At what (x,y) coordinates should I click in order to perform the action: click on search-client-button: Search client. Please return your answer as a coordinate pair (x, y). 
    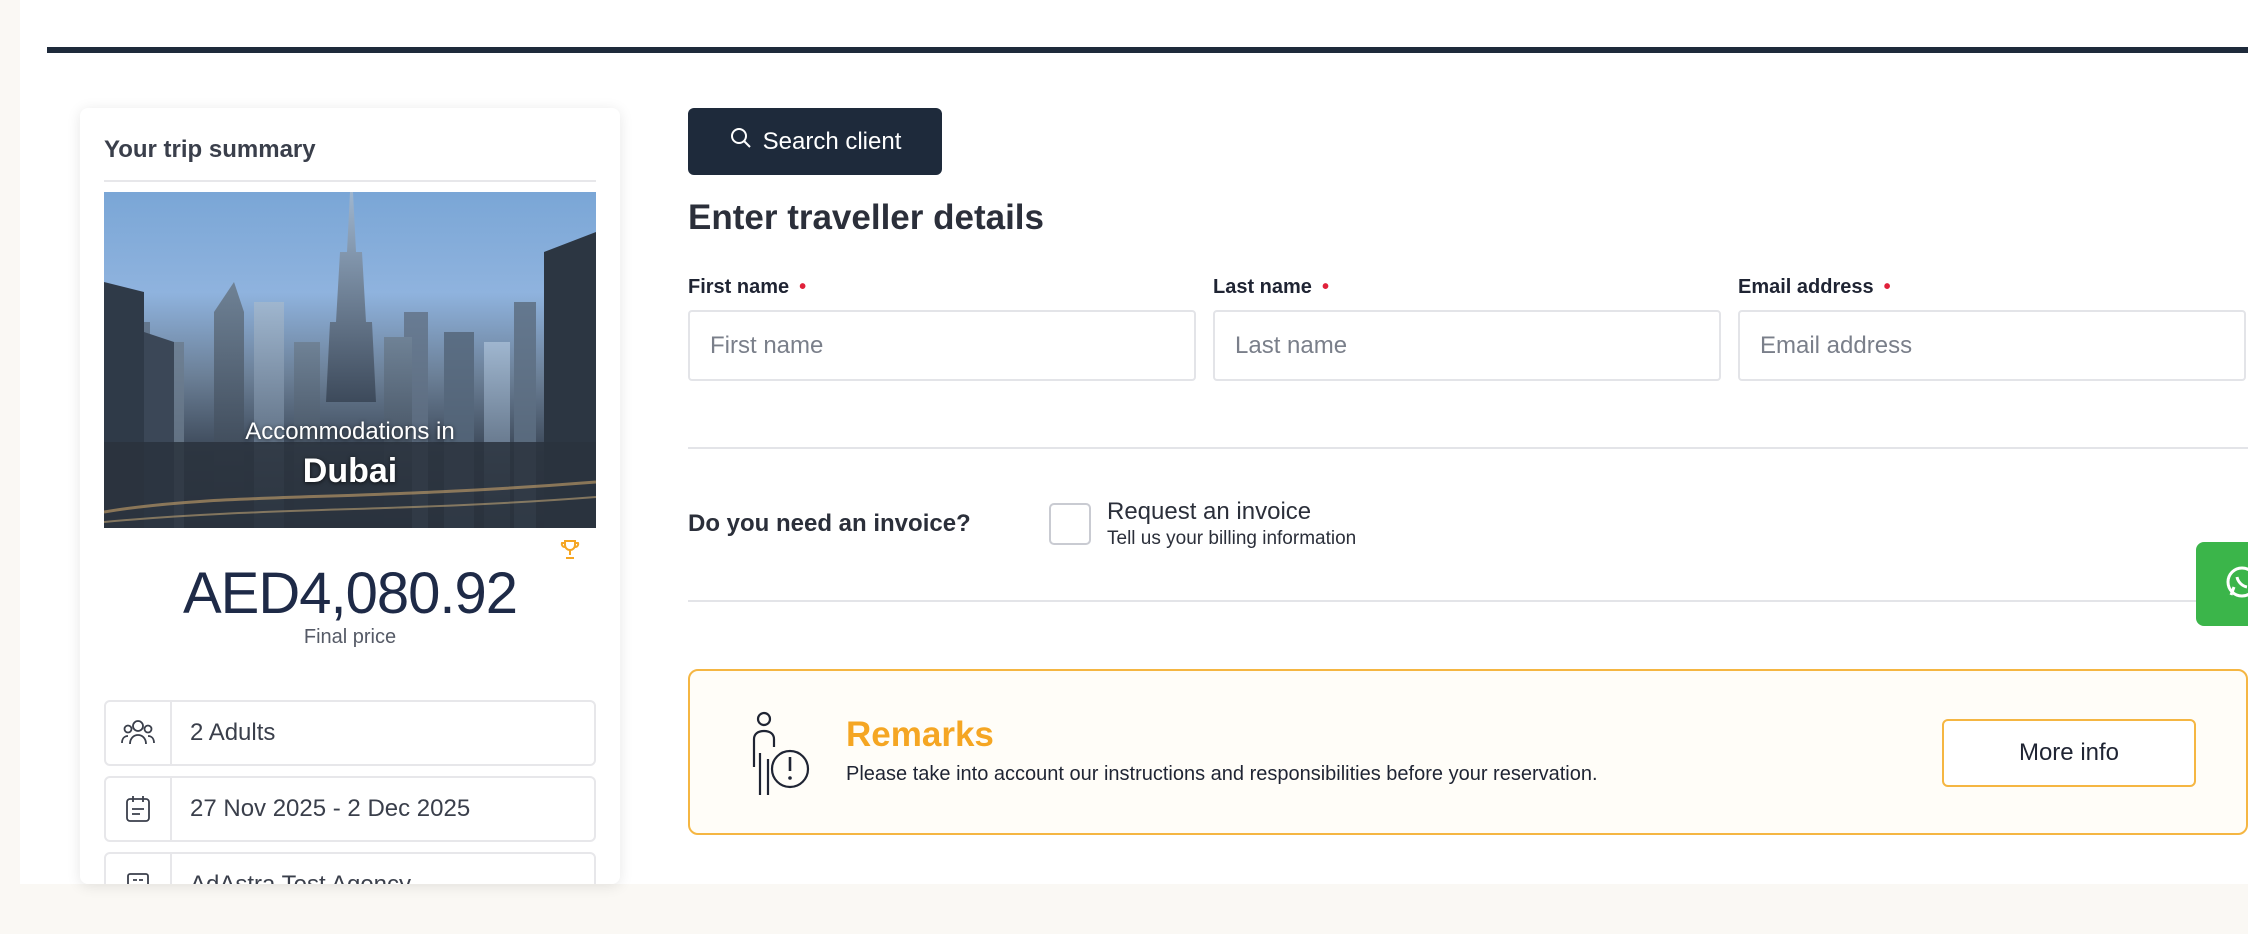
    Looking at the image, I should click on (815, 141).